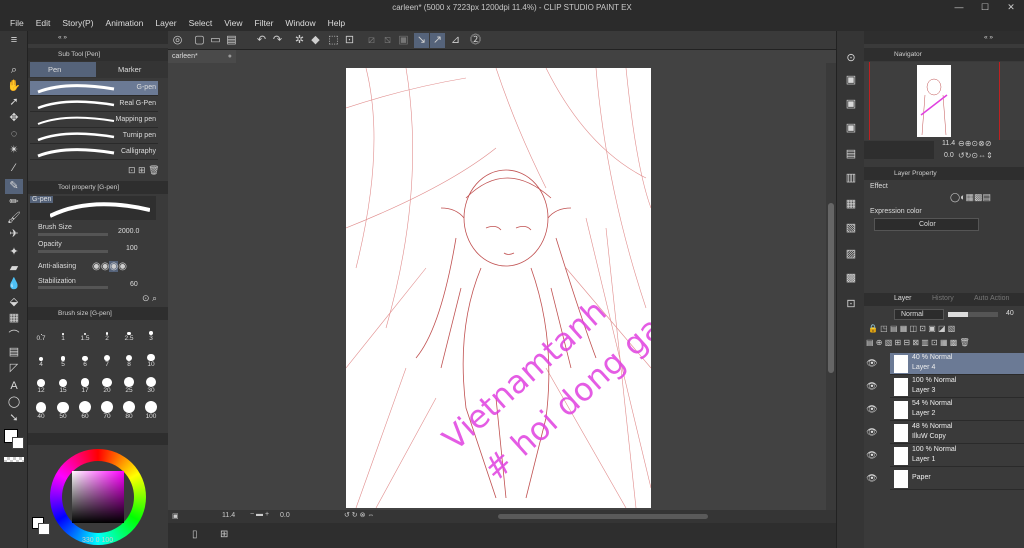  What do you see at coordinates (421, 40) in the screenshot?
I see `snap-ruler-icon: ↘` at bounding box center [421, 40].